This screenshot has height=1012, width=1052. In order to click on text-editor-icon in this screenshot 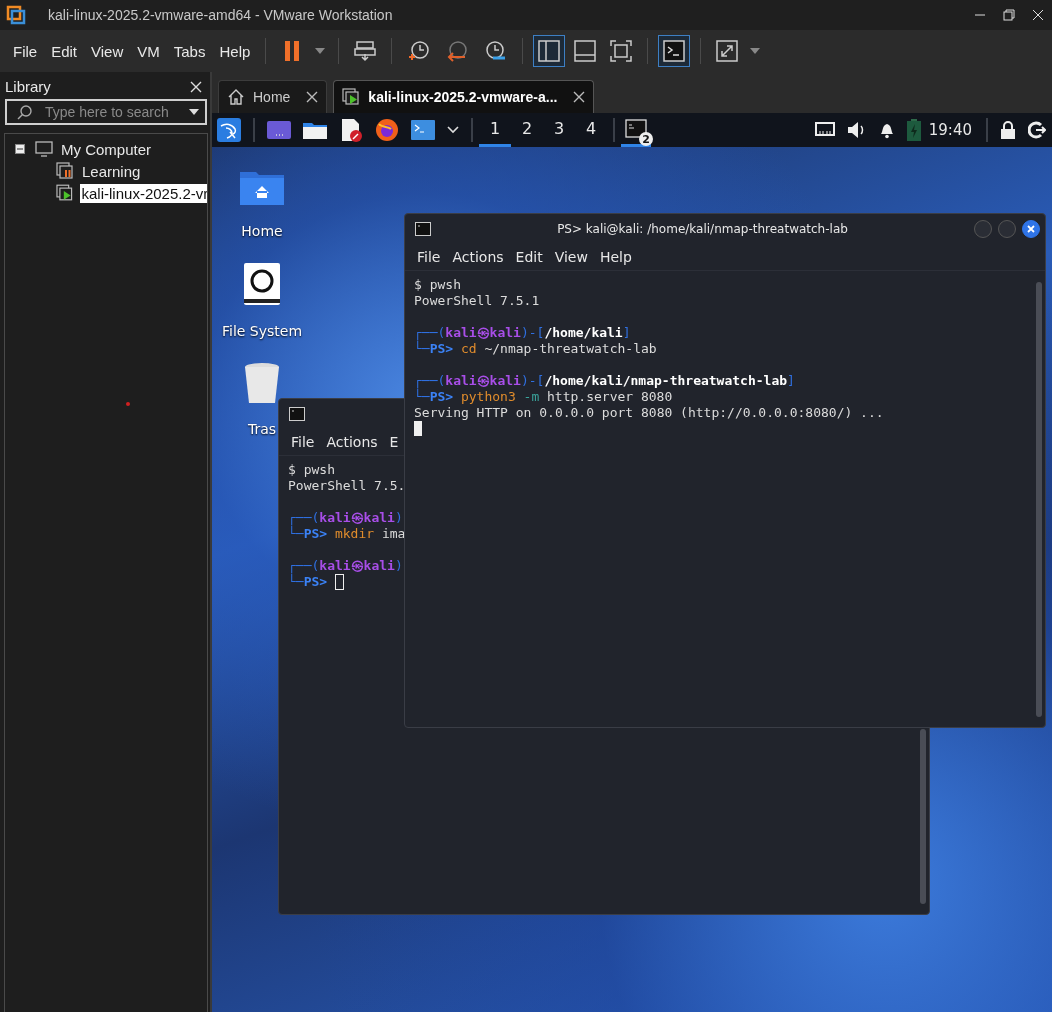, I will do `click(351, 130)`.